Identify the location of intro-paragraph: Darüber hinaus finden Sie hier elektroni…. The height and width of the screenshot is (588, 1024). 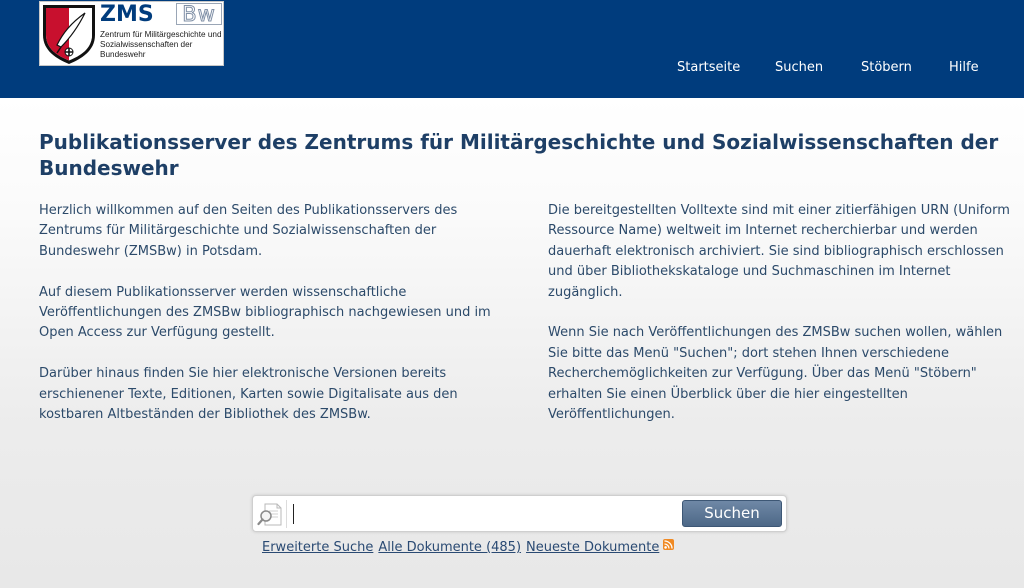
(248, 394).